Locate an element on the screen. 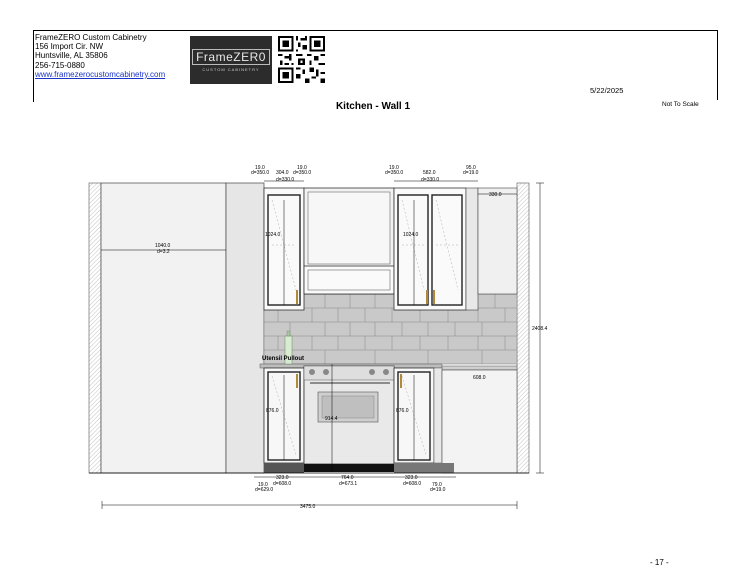 The height and width of the screenshot is (572, 746). right-base-panel is located at coordinates (479, 421).